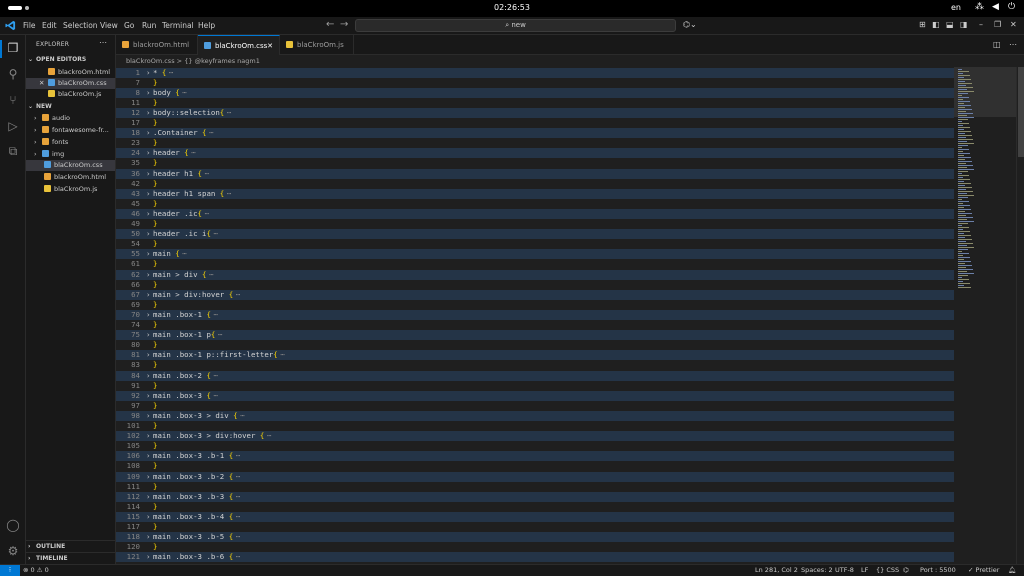  Describe the element at coordinates (48, 558) in the screenshot. I see `timeline-header: › TIMELINE` at that location.